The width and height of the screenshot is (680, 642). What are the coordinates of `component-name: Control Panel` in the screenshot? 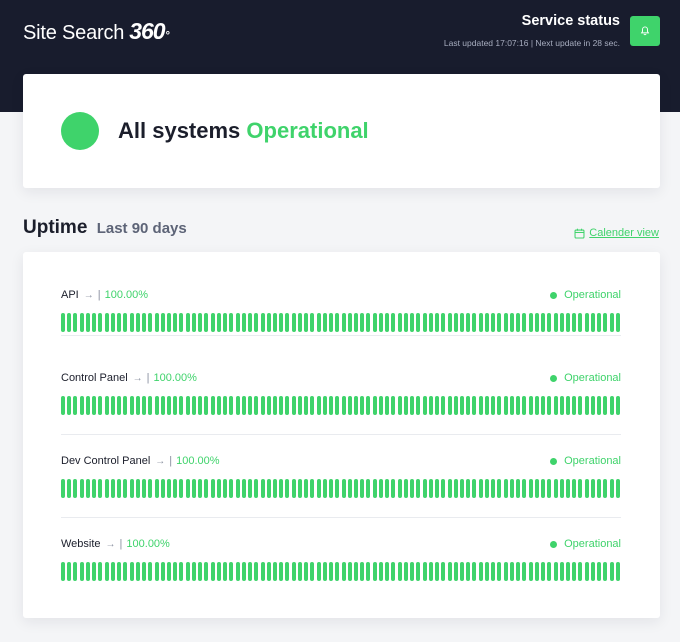 It's located at (94, 378).